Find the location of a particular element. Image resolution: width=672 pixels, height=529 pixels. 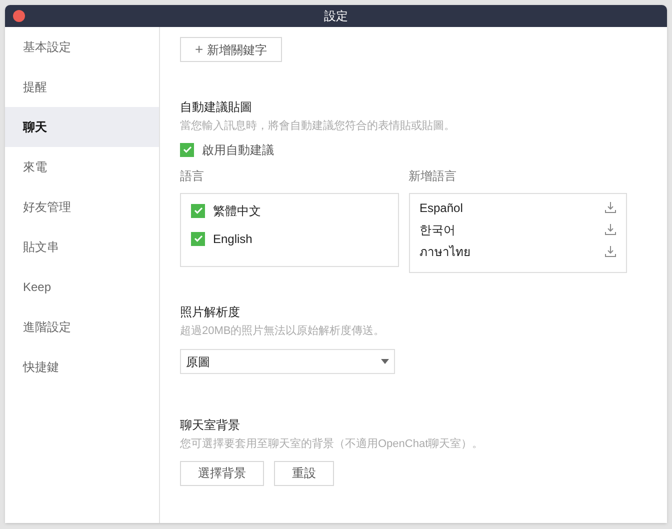

sidebar-item: 貼文串 is located at coordinates (82, 247).